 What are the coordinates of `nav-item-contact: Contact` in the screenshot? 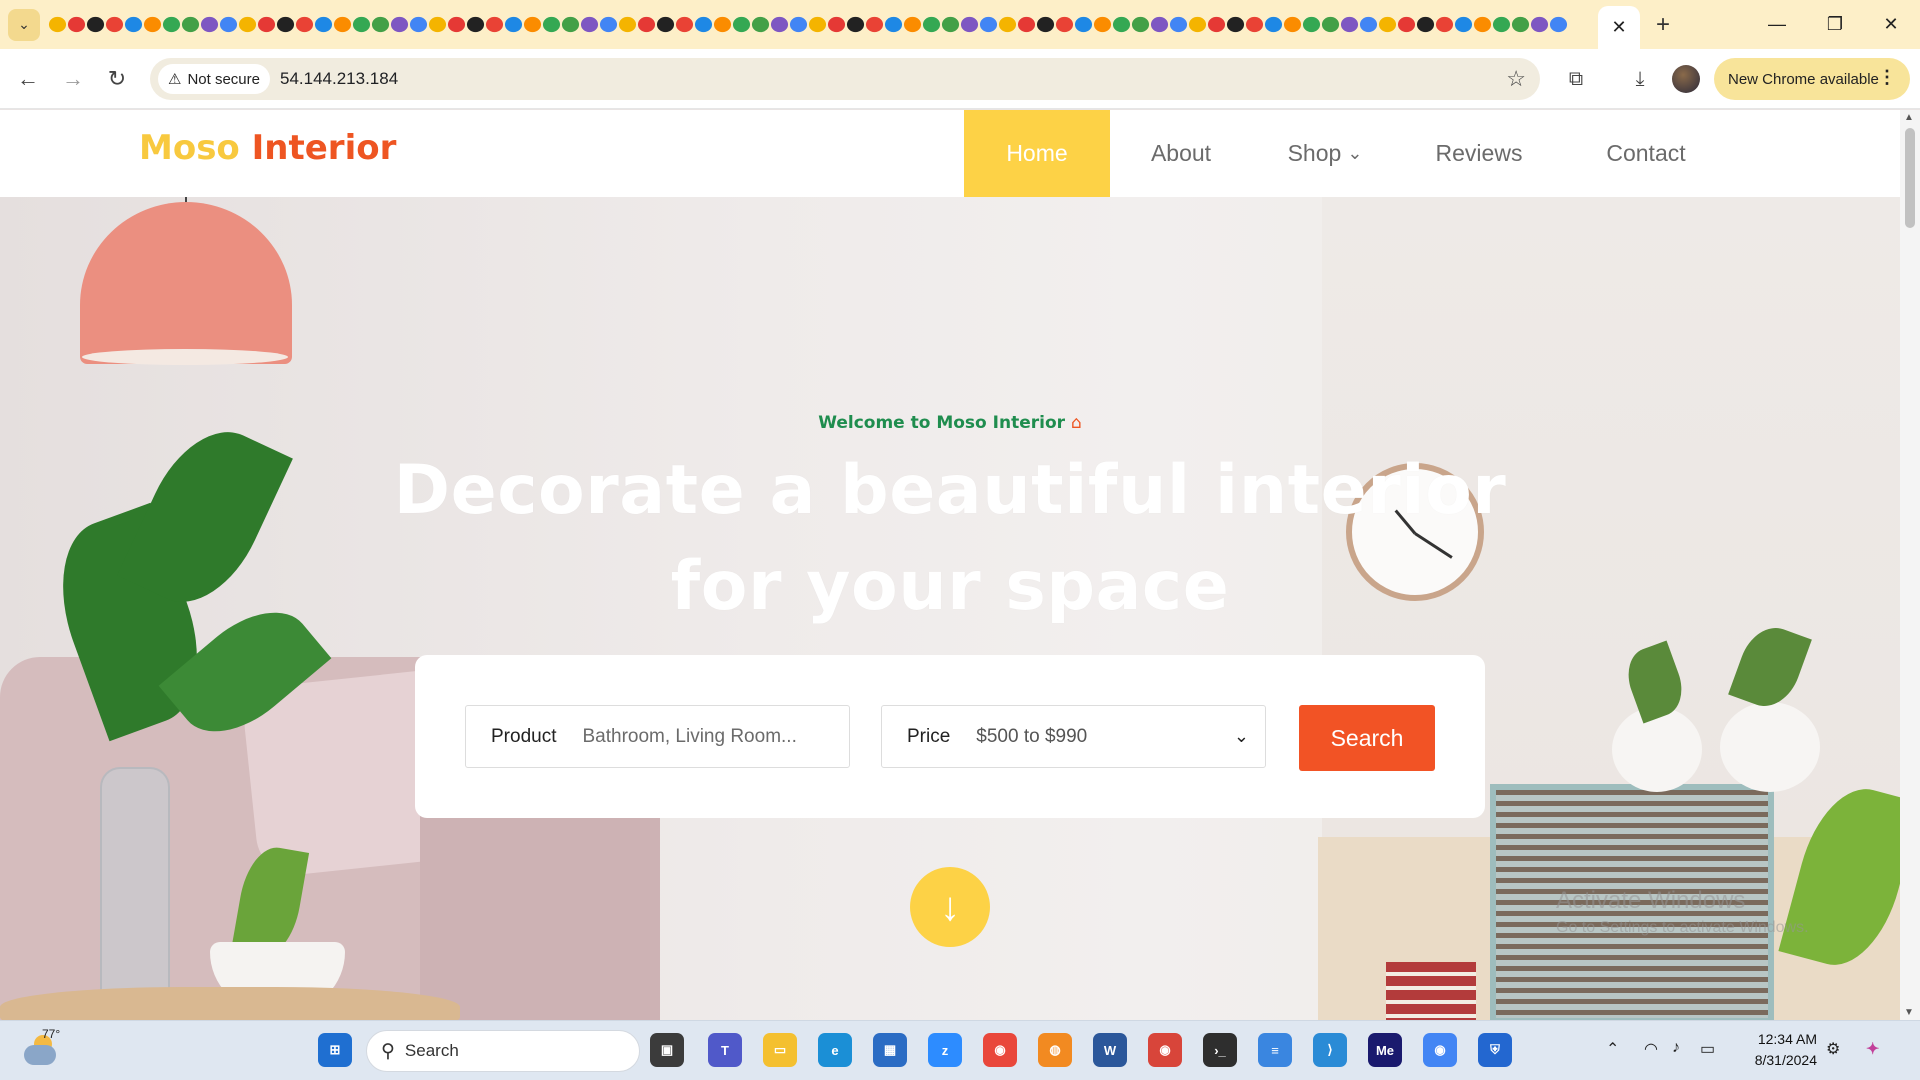 It's located at (1646, 153).